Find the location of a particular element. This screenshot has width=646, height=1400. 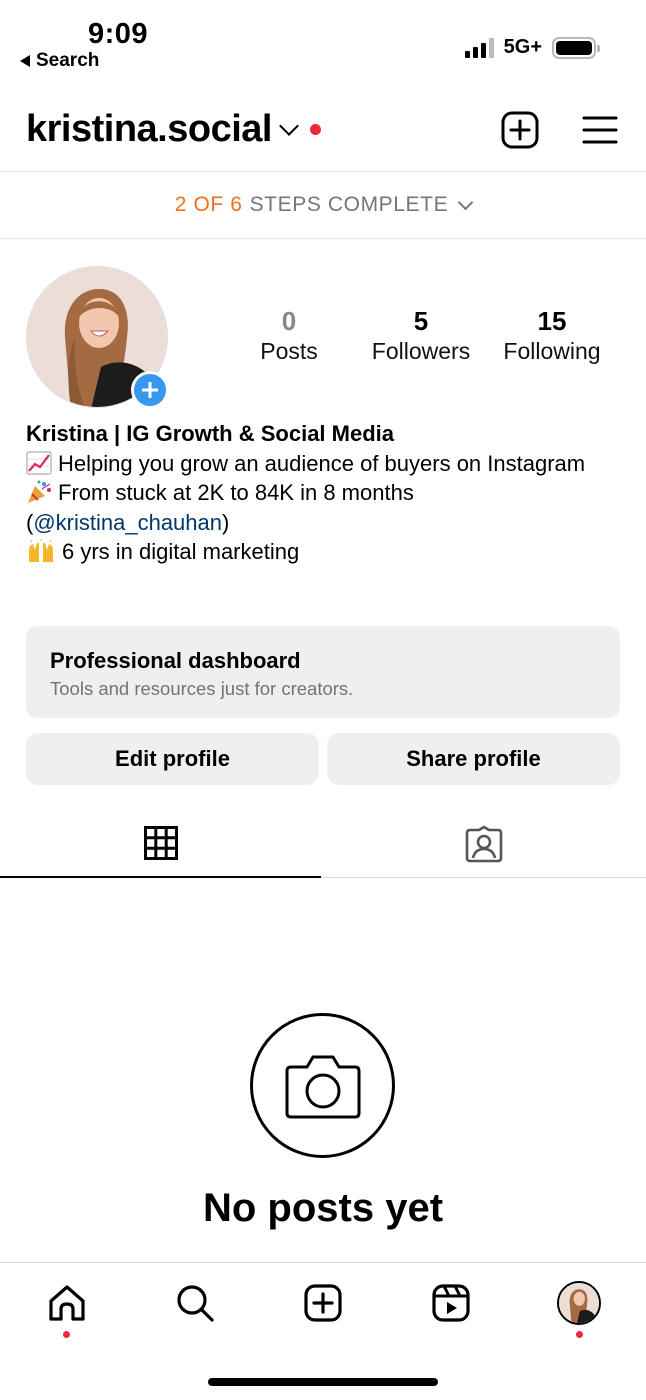

profile-tabs is located at coordinates (323, 844).